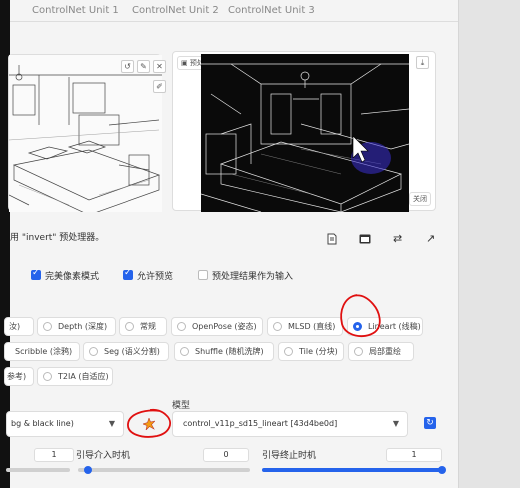 The height and width of the screenshot is (488, 520). What do you see at coordinates (19, 326) in the screenshot?
I see `control-type-option: 汝)` at bounding box center [19, 326].